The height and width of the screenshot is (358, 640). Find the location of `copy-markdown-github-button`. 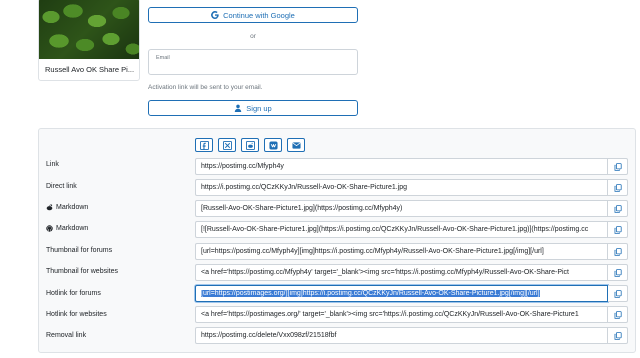

copy-markdown-github-button is located at coordinates (618, 229).